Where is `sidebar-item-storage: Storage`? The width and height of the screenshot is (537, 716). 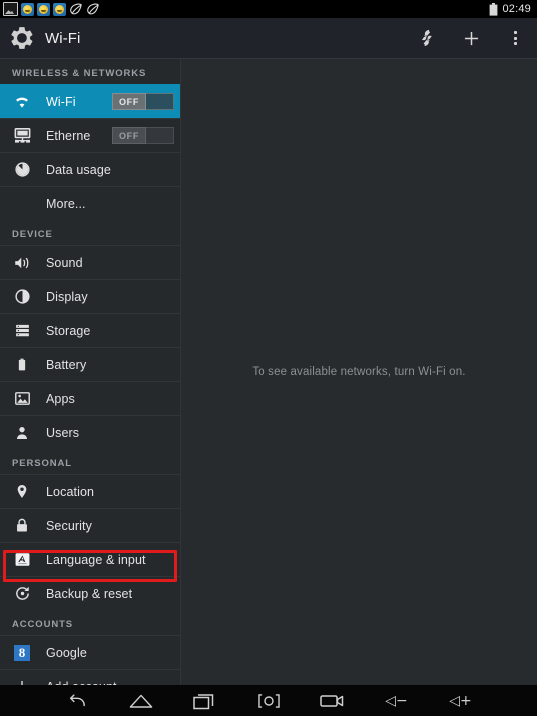
sidebar-item-storage: Storage is located at coordinates (90, 330).